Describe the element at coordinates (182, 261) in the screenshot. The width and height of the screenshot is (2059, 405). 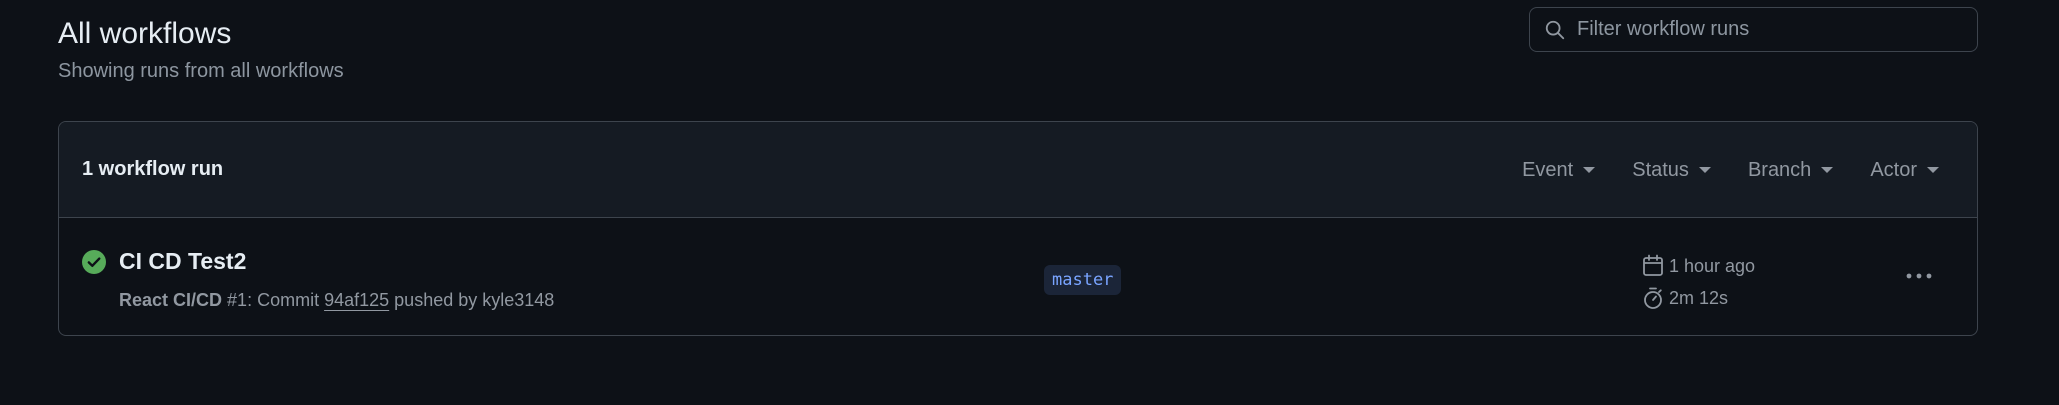
I see `run-title-link: CI CD Test2` at that location.